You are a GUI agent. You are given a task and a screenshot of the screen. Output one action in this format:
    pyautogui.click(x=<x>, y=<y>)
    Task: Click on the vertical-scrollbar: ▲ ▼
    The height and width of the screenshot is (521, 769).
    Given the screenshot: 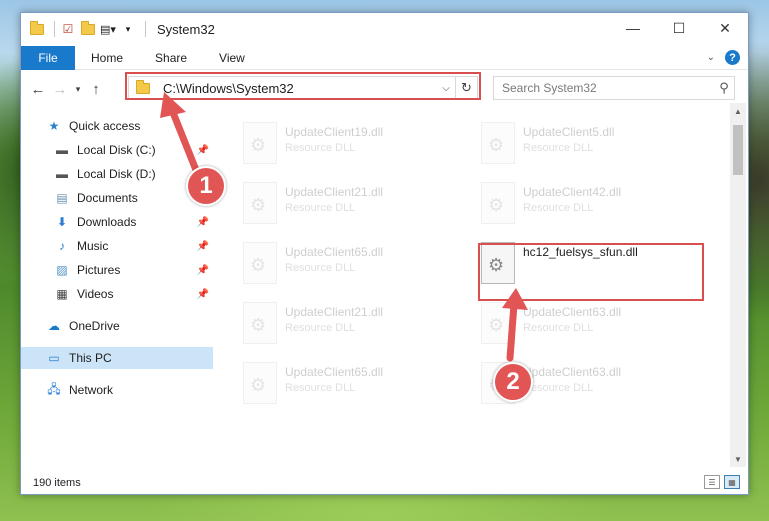 What is the action you would take?
    pyautogui.click(x=738, y=285)
    